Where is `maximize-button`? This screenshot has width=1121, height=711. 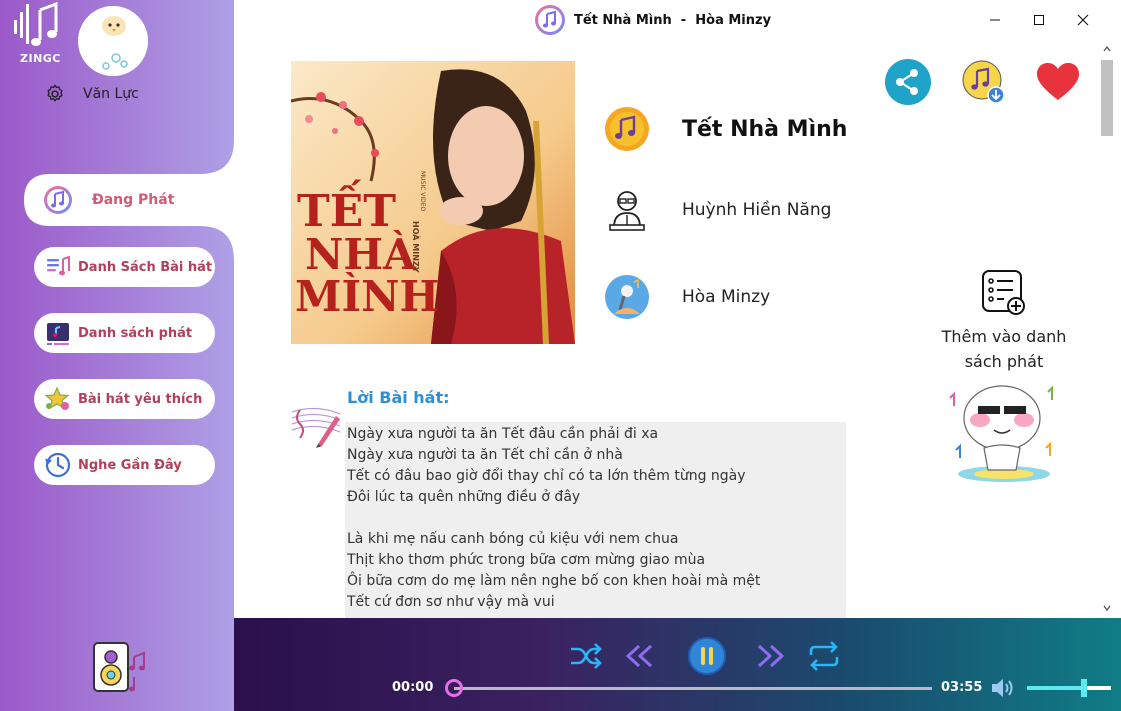
maximize-button is located at coordinates (1039, 20).